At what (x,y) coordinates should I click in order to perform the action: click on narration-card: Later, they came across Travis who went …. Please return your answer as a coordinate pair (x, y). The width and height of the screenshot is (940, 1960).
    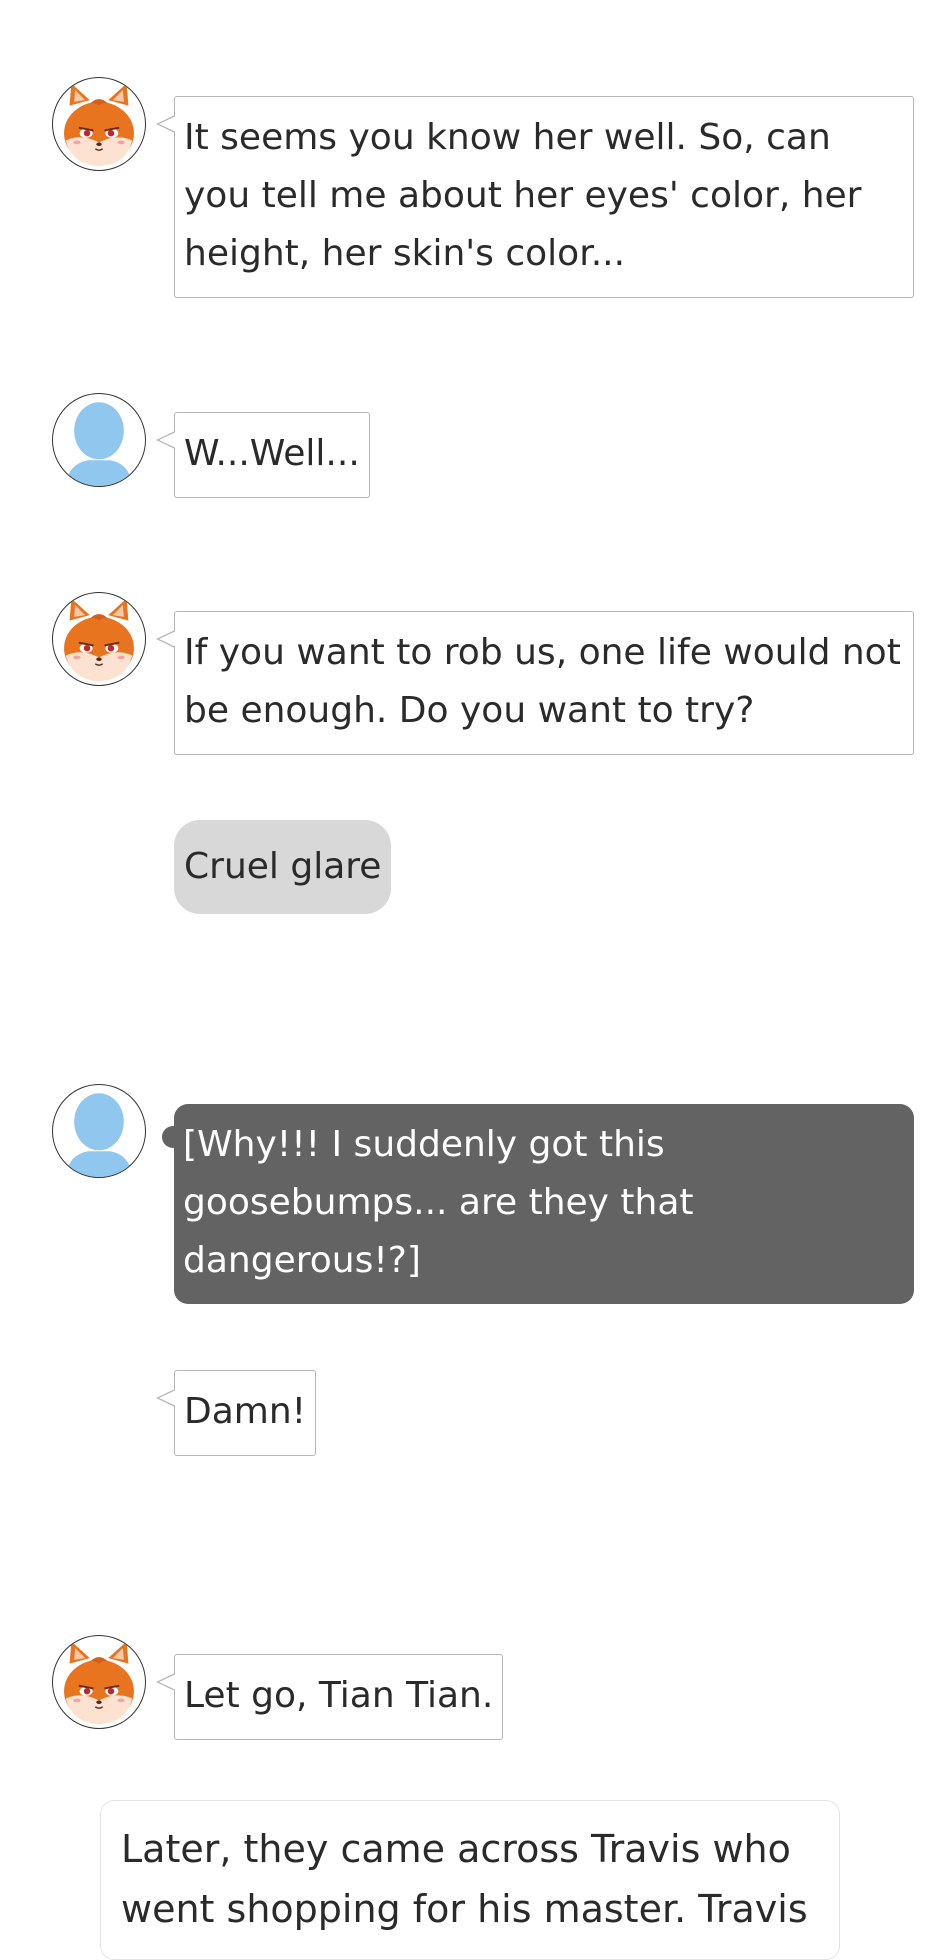
    Looking at the image, I should click on (470, 1880).